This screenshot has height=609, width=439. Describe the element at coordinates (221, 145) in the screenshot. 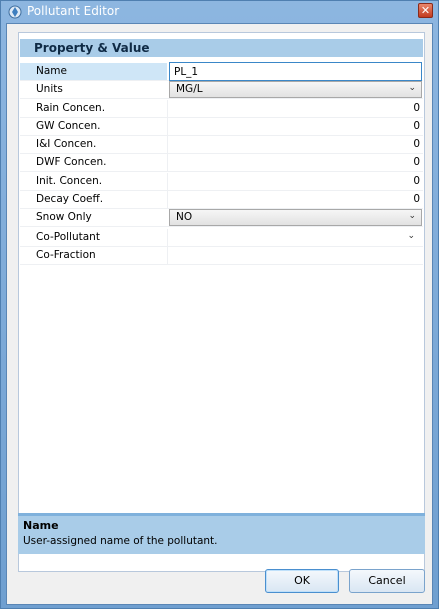

I see `property-row-ii-concen: I&I Concen. 0` at that location.